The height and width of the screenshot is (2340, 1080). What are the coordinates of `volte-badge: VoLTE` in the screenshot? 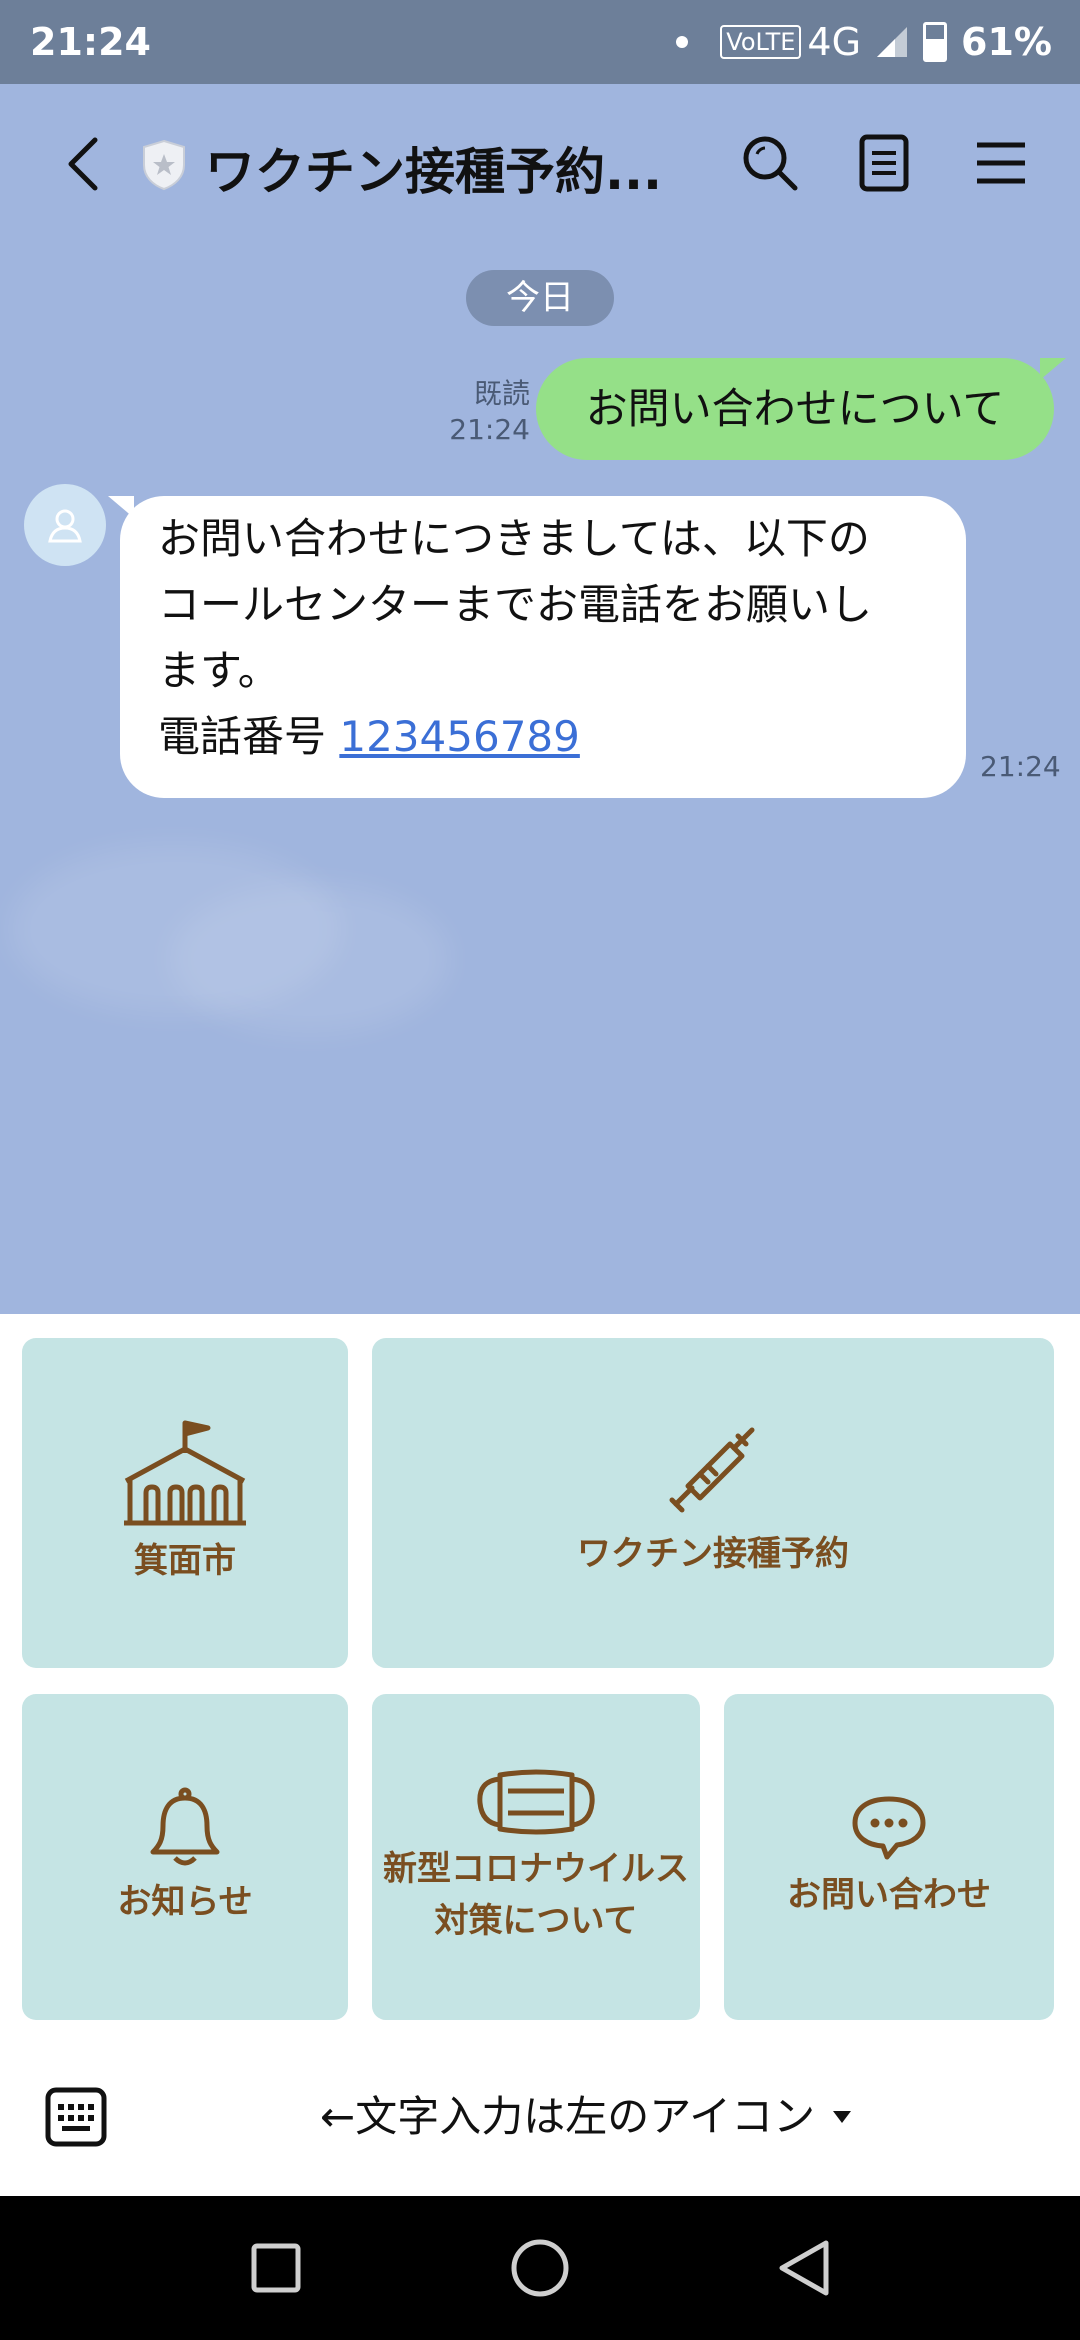 It's located at (761, 42).